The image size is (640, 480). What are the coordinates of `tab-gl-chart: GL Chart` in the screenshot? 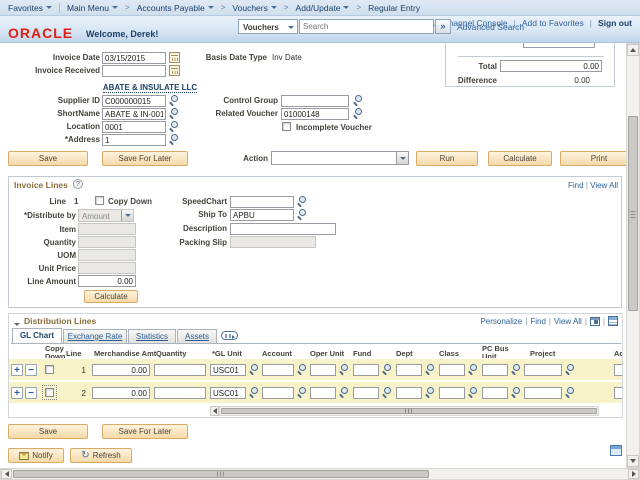 It's located at (37, 335).